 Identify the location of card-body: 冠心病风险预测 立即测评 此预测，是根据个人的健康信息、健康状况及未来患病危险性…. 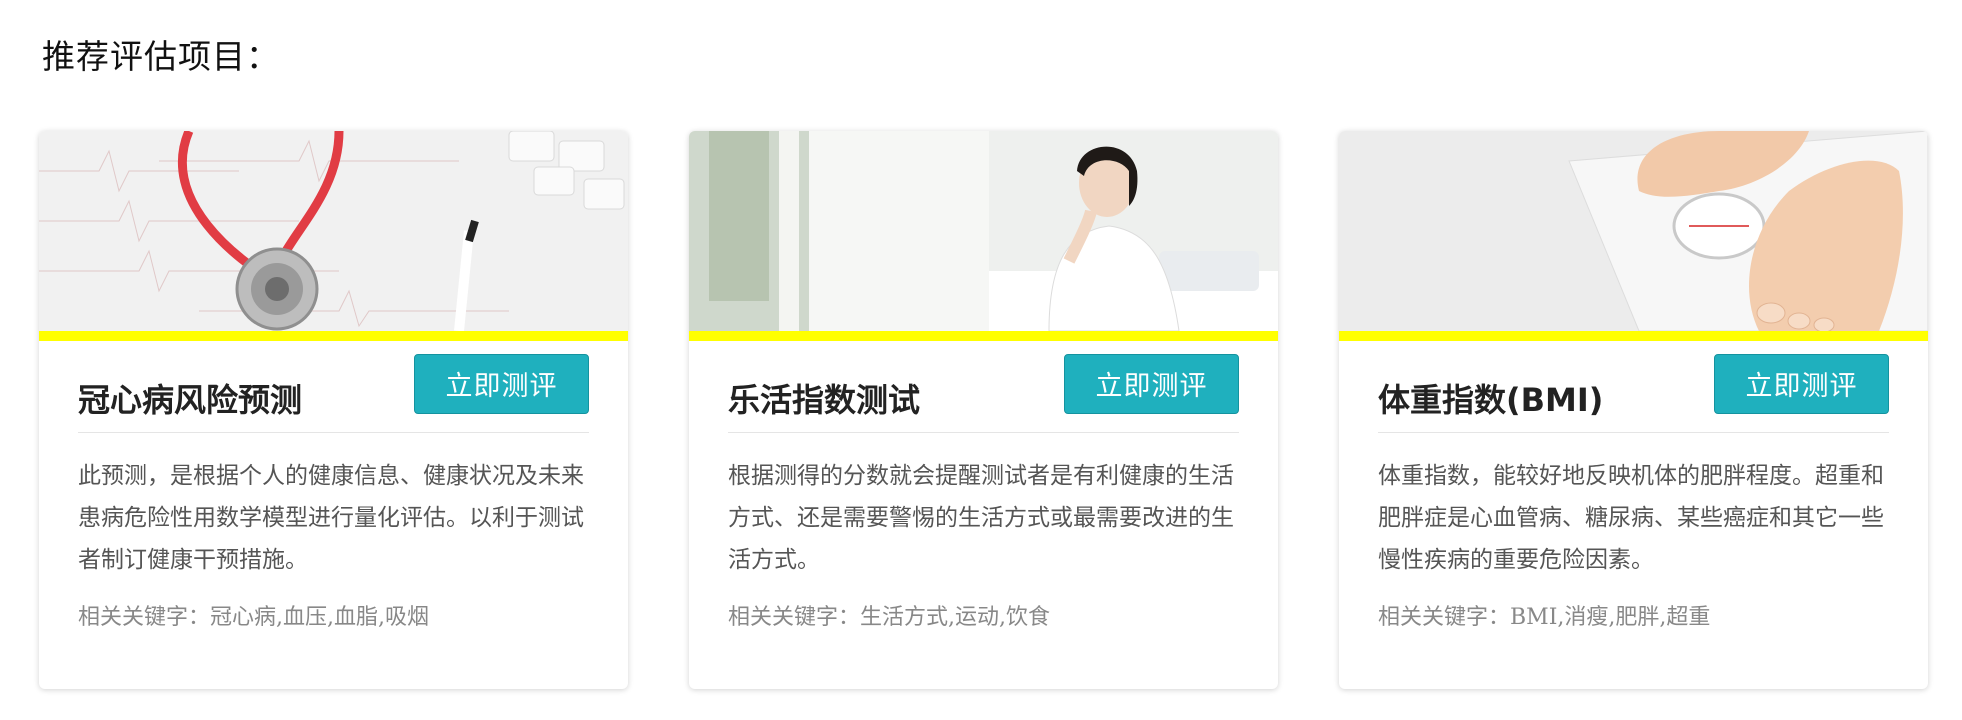
(333, 486).